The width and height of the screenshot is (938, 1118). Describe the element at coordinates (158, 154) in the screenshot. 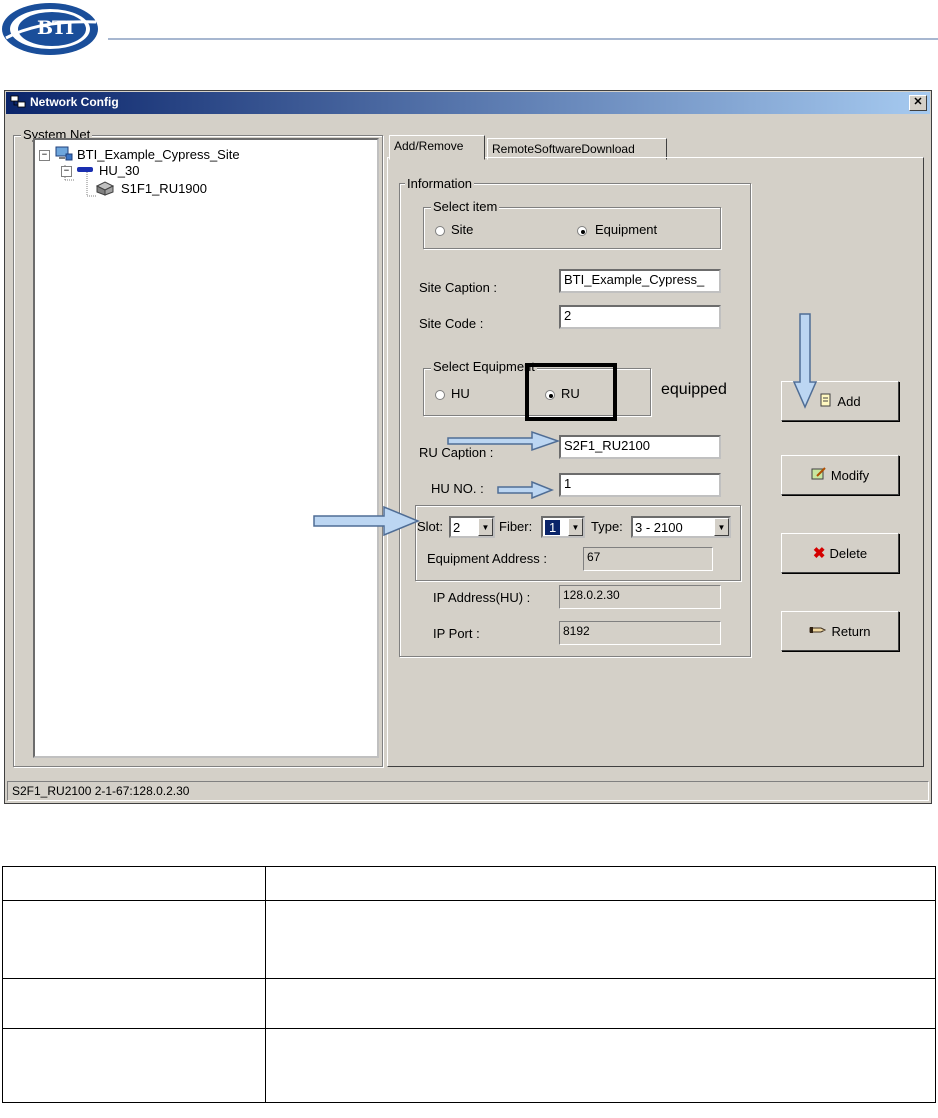

I see `tree-item-label: BTI_Example_Cypress_Site` at that location.